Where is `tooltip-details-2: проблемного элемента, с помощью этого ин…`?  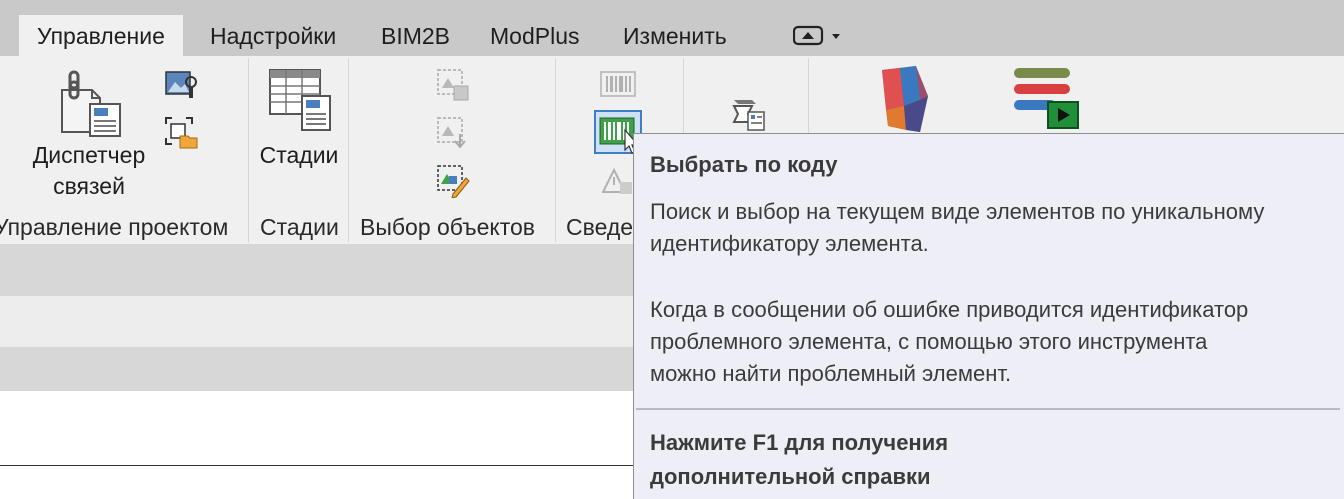
tooltip-details-2: проблемного элемента, с помощью этого ин… is located at coordinates (929, 341).